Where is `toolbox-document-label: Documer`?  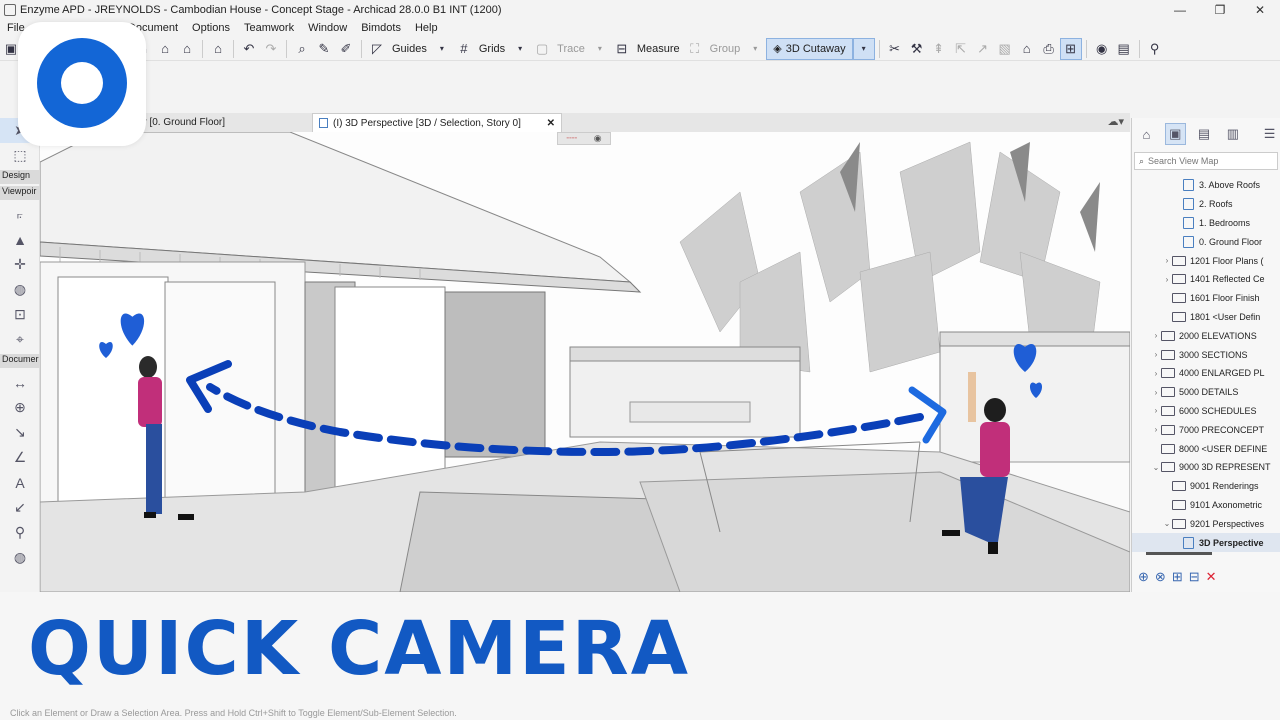 toolbox-document-label: Documer is located at coordinates (20, 361).